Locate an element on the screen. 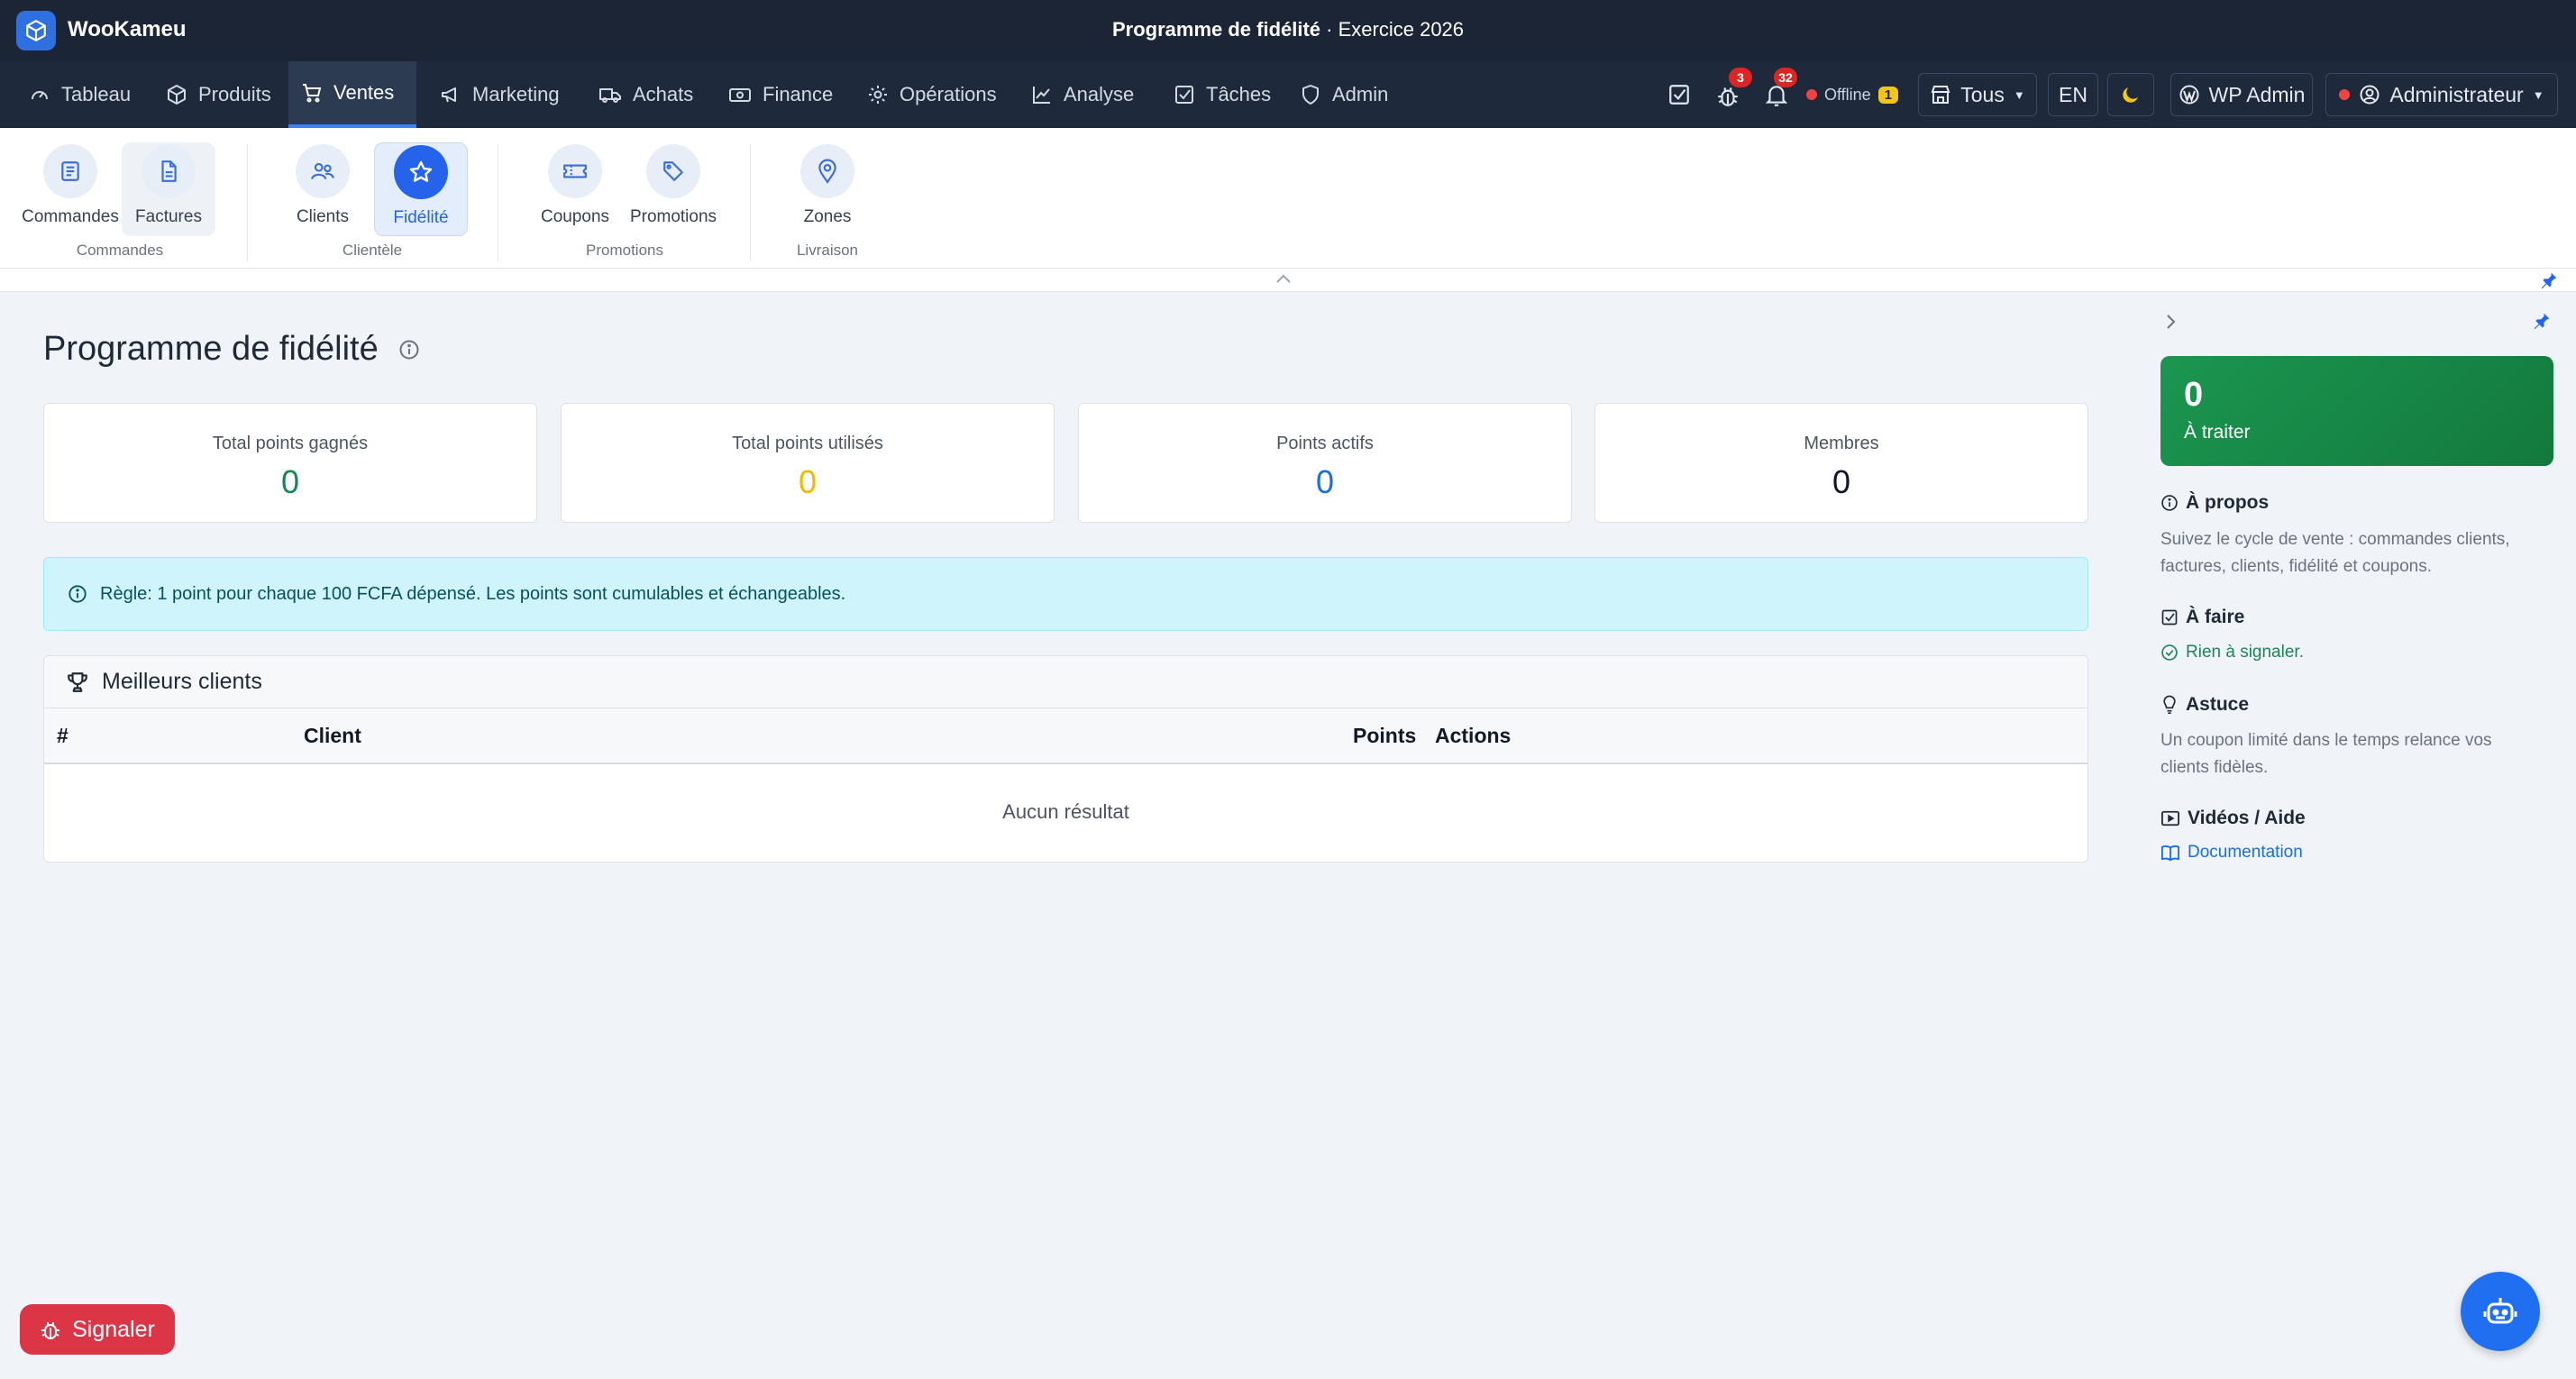 This screenshot has width=2576, height=1379. column-header-points: Points is located at coordinates (1384, 736).